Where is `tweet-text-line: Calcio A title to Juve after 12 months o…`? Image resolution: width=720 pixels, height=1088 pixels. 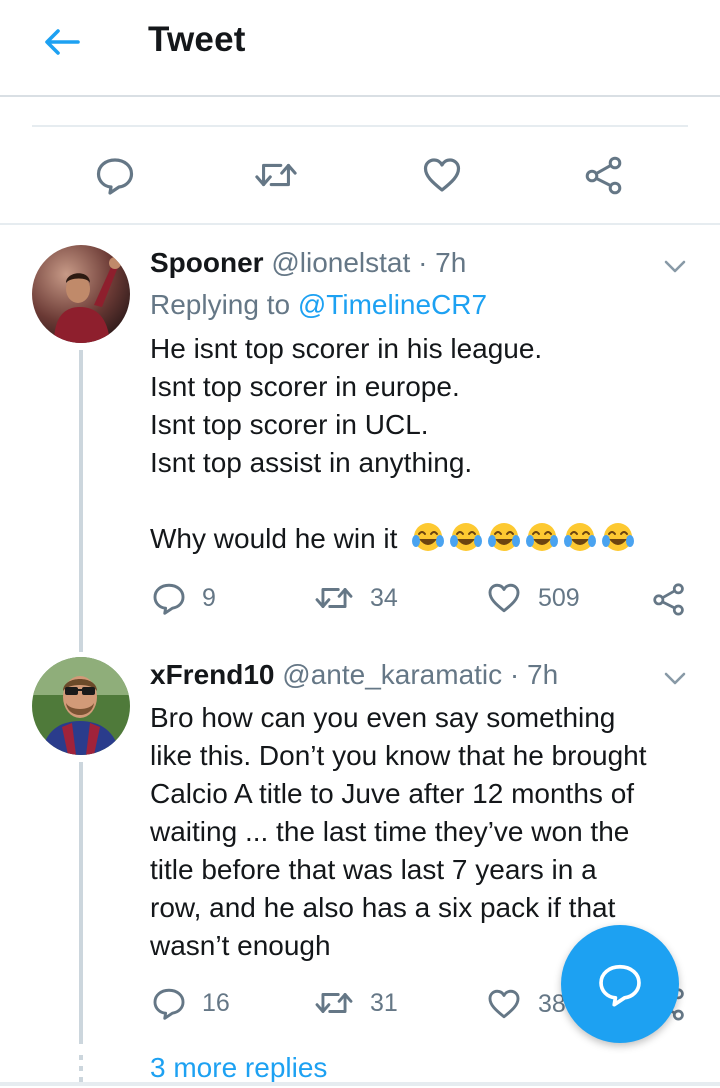
tweet-text-line: Calcio A title to Juve after 12 months o… is located at coordinates (392, 793).